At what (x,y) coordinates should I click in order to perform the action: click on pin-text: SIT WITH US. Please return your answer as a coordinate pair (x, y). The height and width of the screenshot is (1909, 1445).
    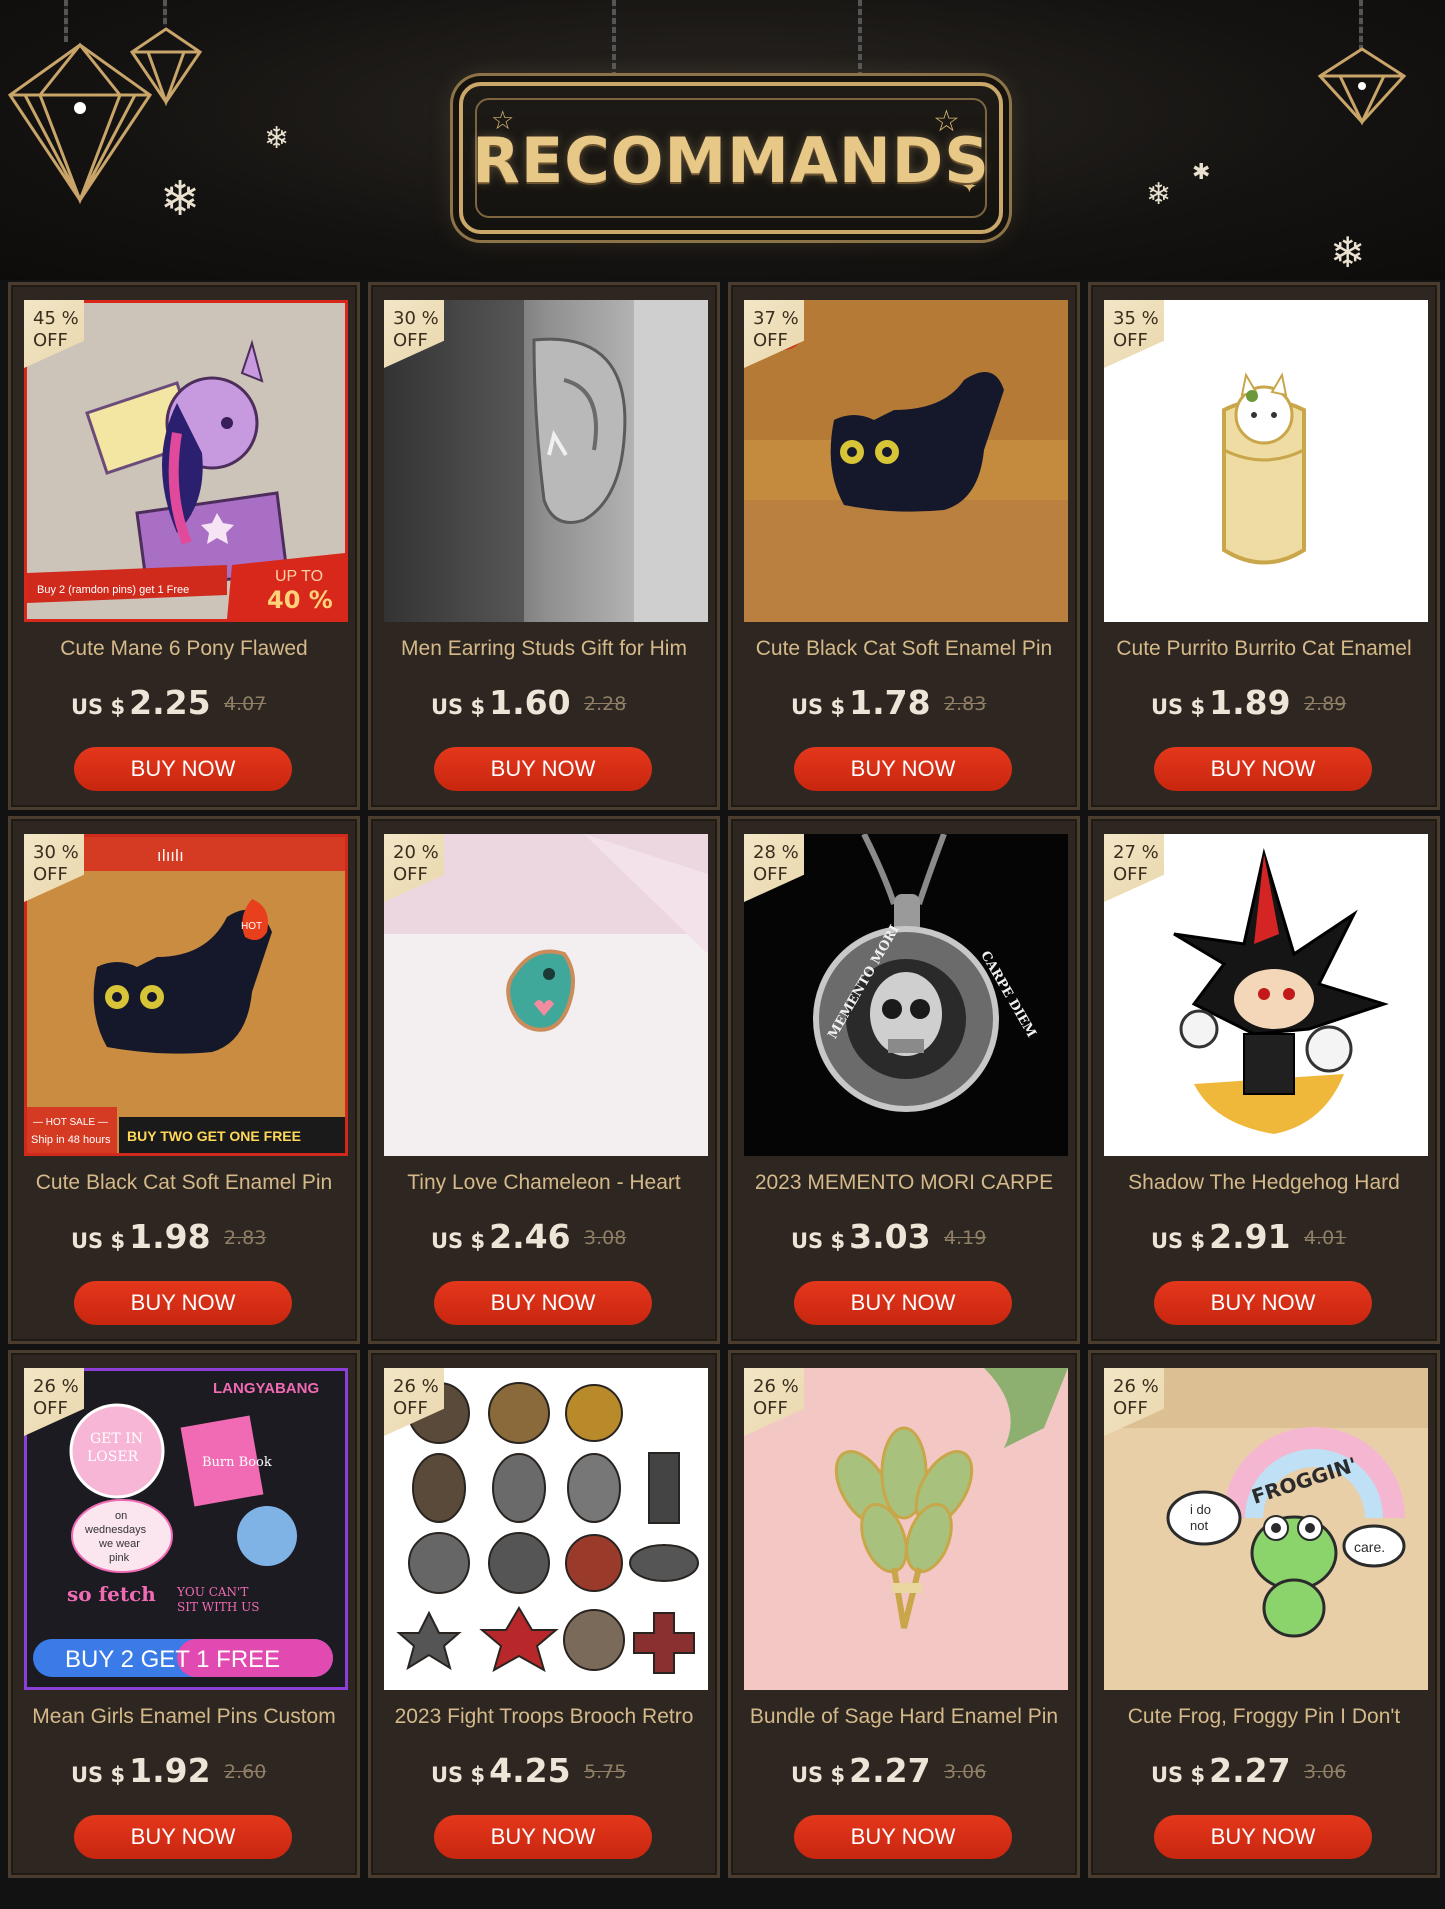
    Looking at the image, I should click on (218, 1607).